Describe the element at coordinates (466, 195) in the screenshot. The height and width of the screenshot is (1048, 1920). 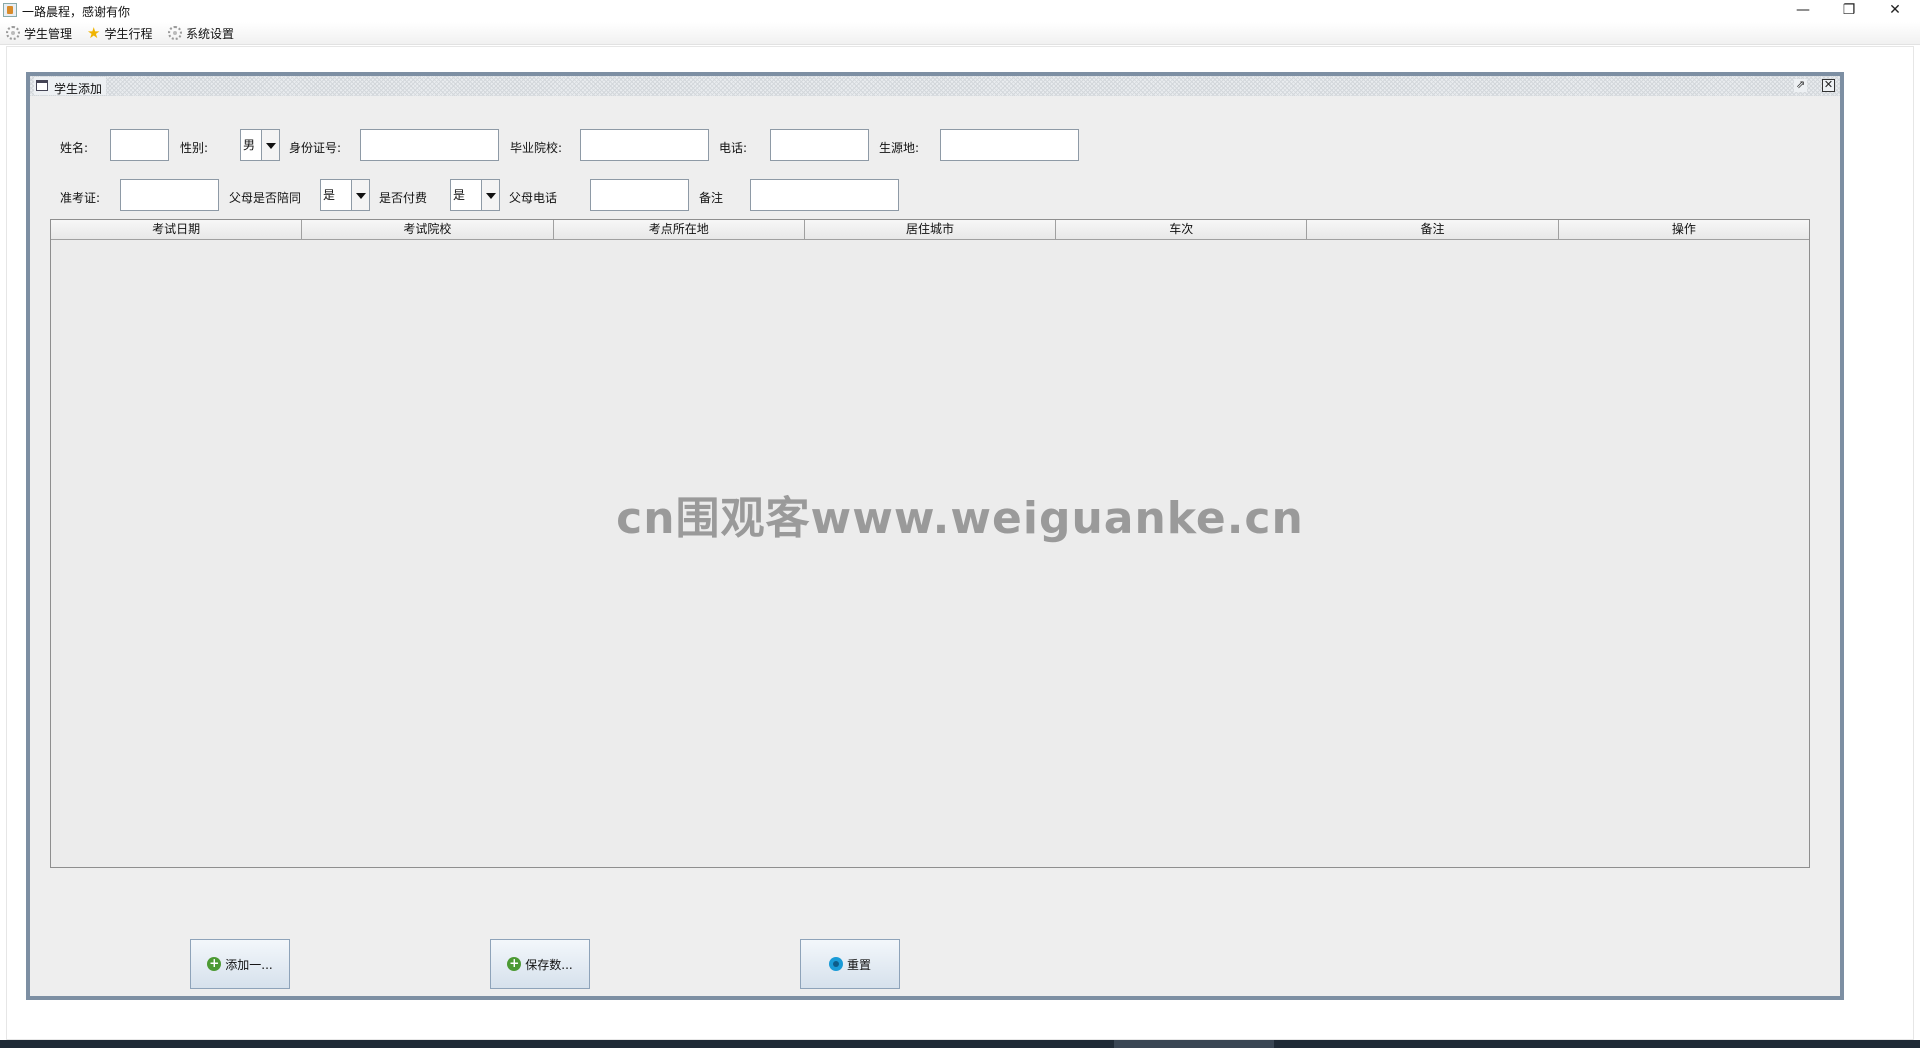
I see `paid-select-value: 是` at that location.